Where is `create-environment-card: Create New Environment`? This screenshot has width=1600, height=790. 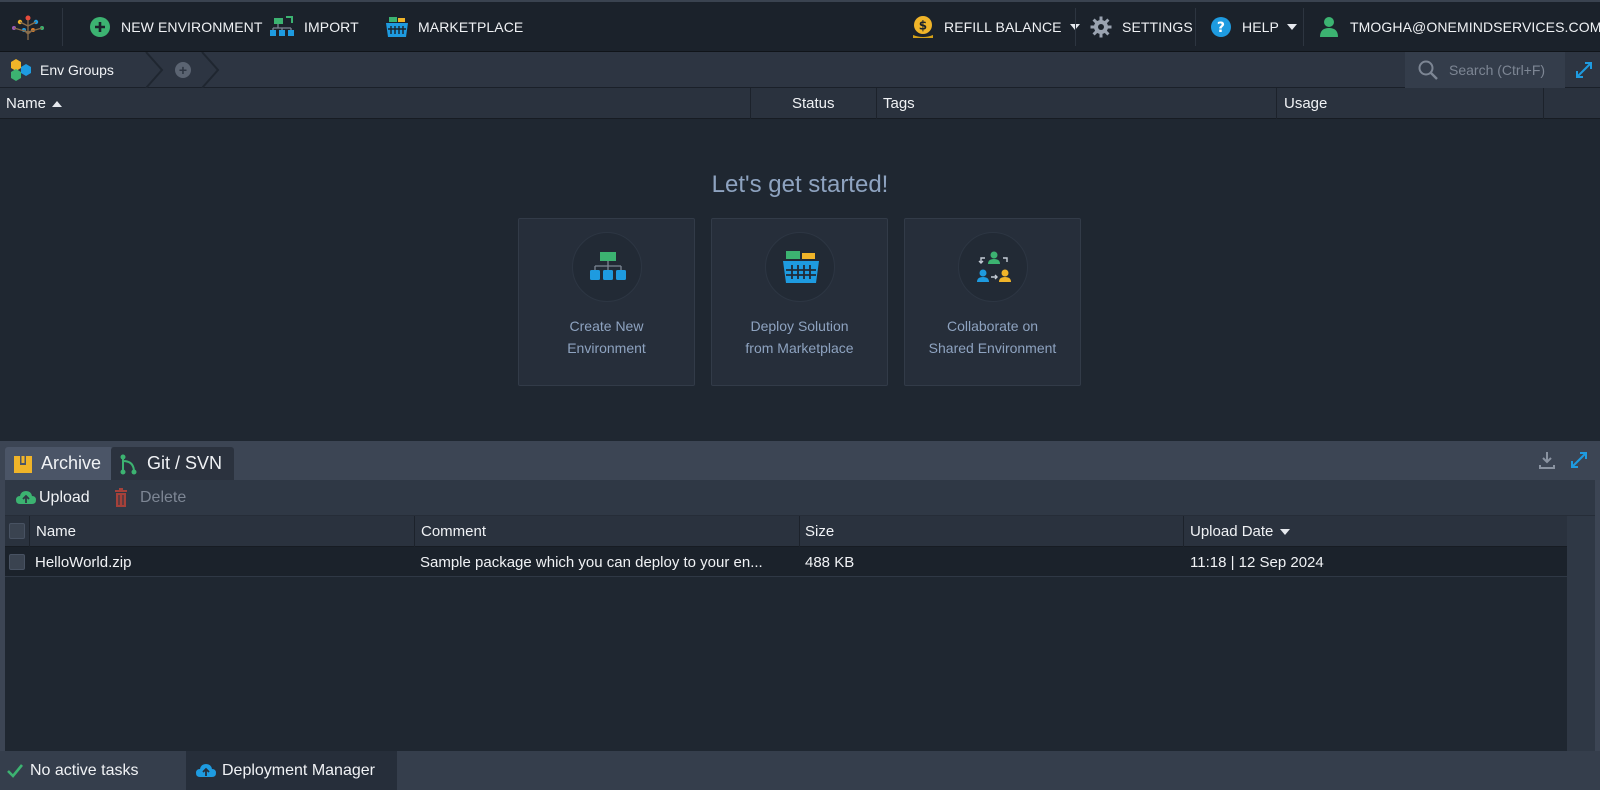
create-environment-card: Create New Environment is located at coordinates (606, 302).